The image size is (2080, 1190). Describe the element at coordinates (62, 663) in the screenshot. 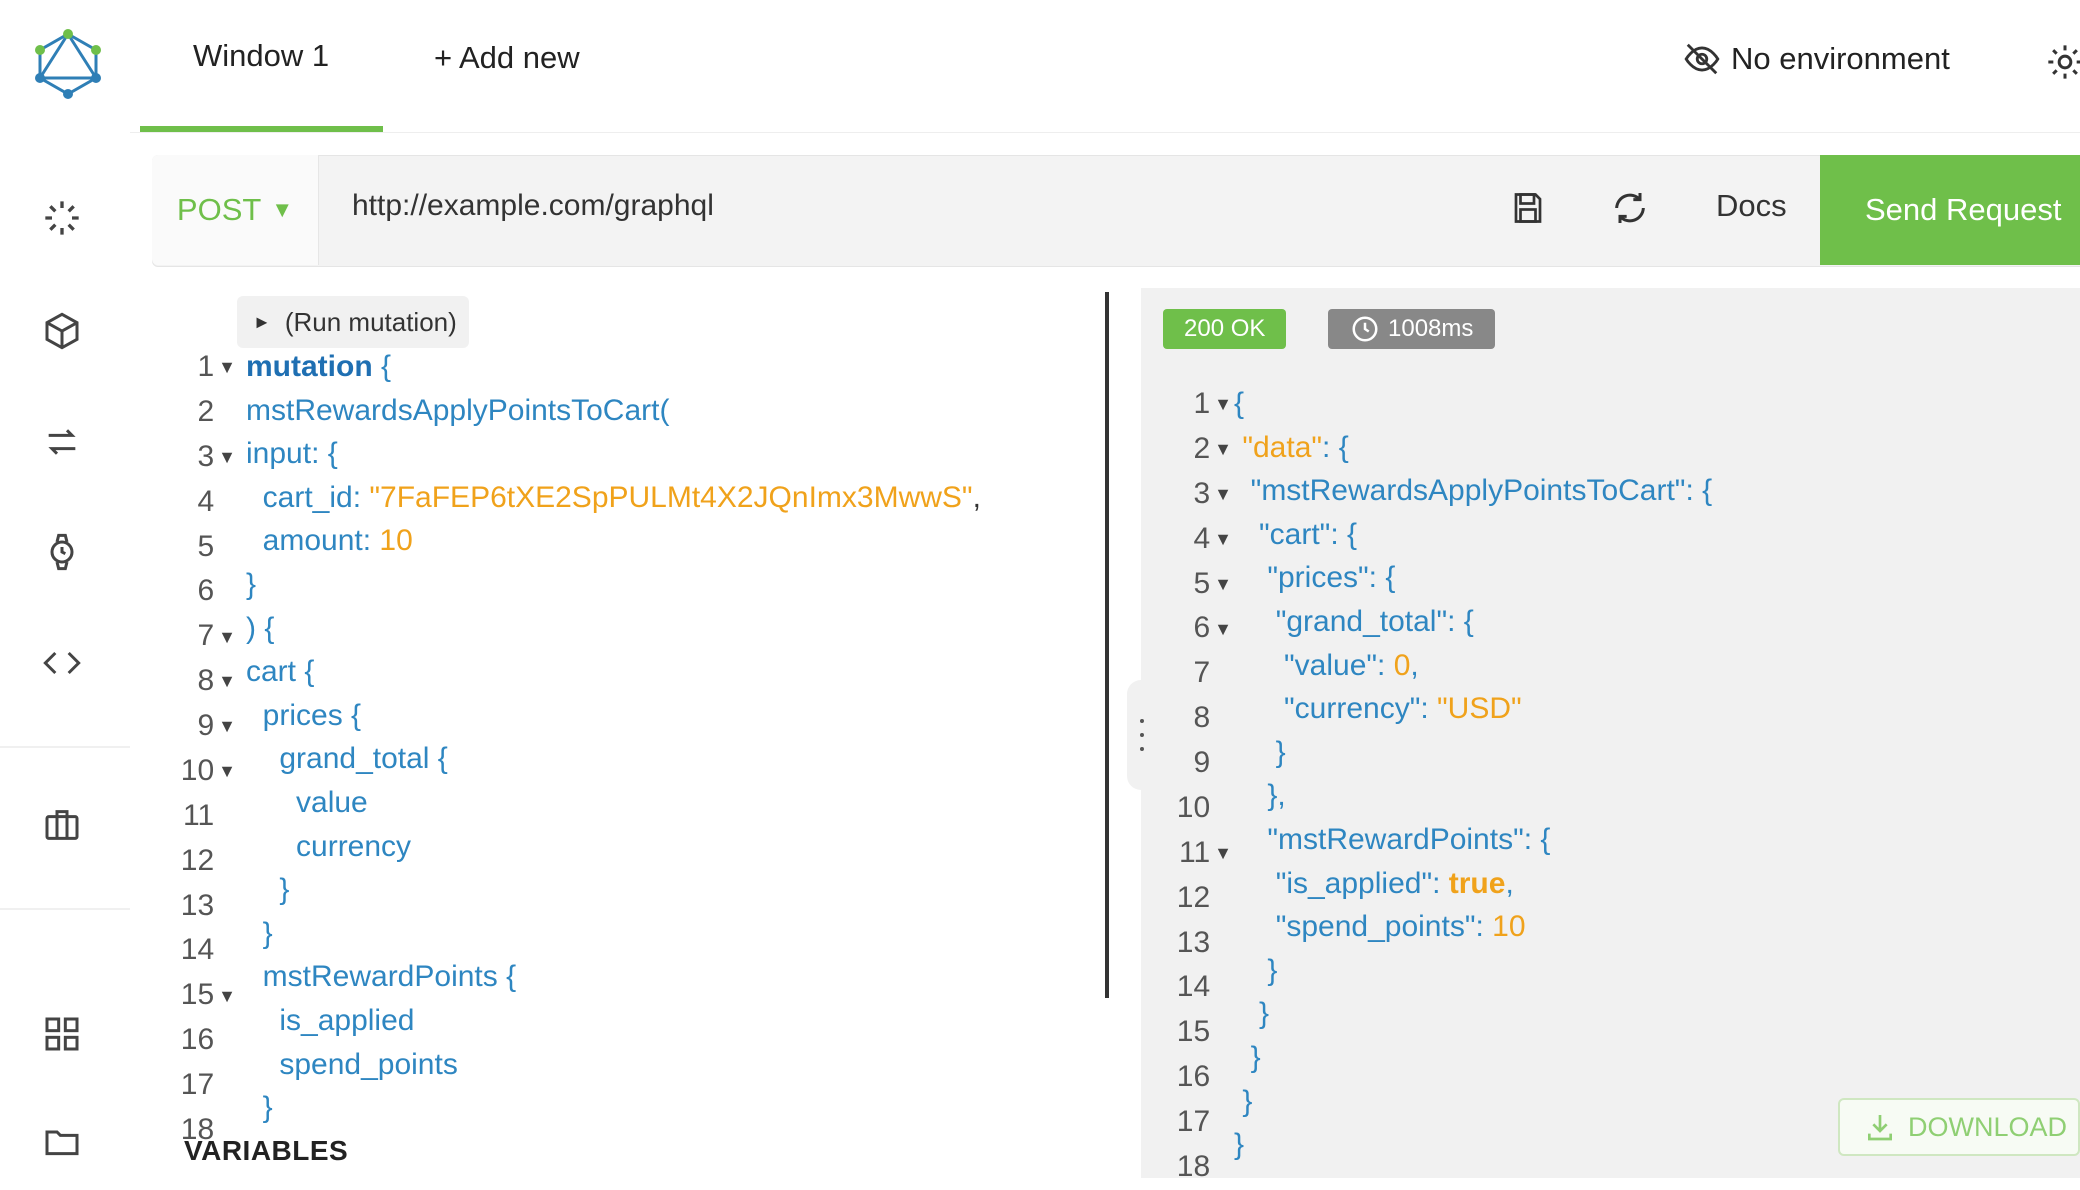

I see `code-icon` at that location.